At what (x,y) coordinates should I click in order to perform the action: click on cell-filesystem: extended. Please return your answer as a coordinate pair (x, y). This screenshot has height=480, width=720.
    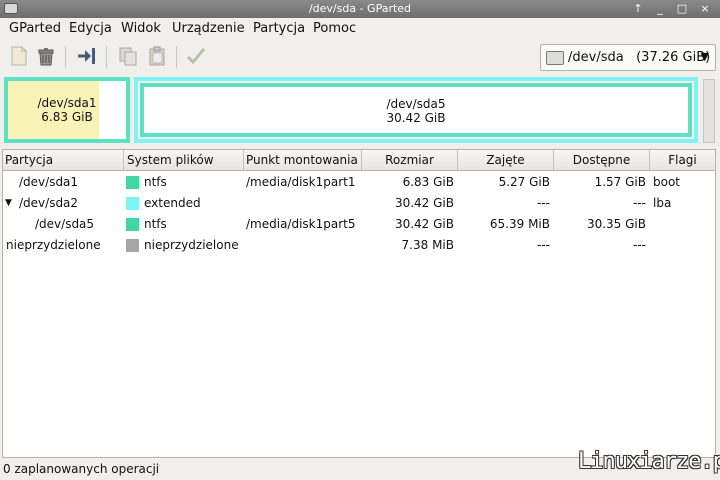
    Looking at the image, I should click on (172, 203).